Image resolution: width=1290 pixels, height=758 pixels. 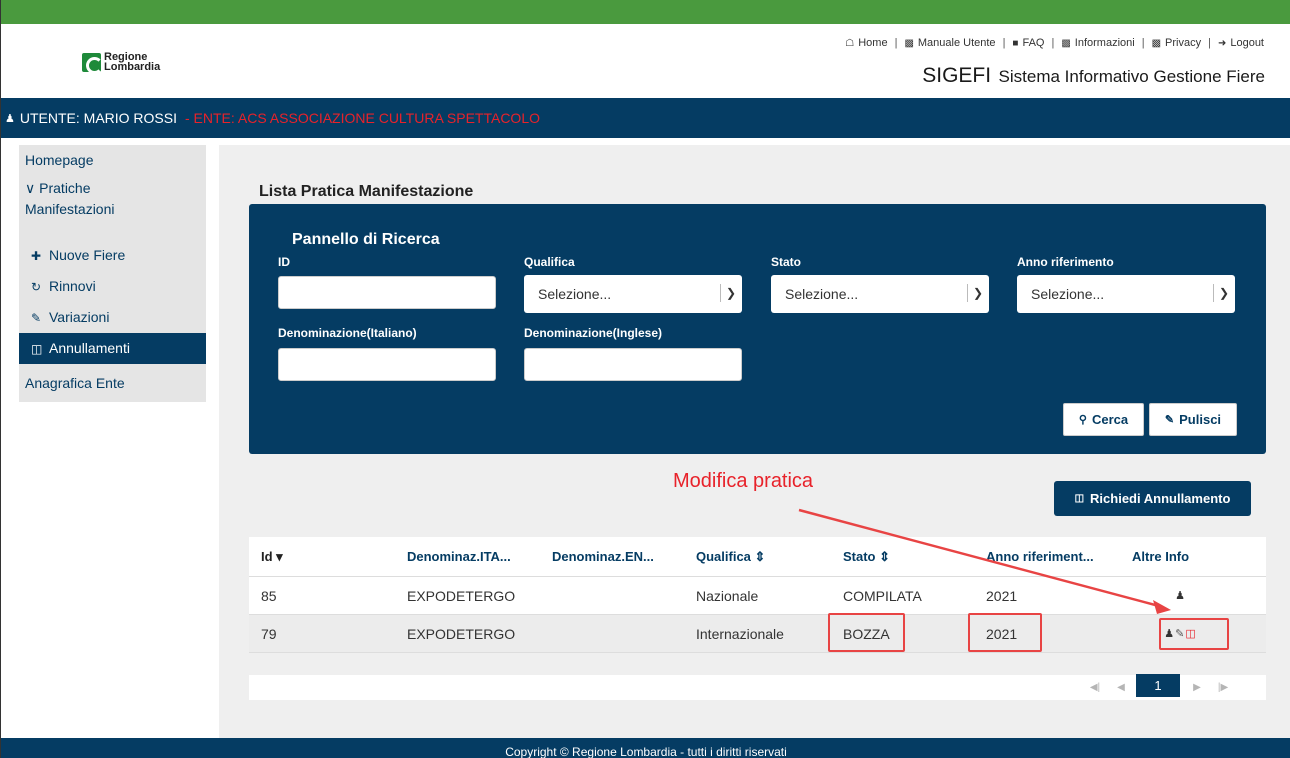 I want to click on link-manuale: ▩ Manuale Utente, so click(x=949, y=43).